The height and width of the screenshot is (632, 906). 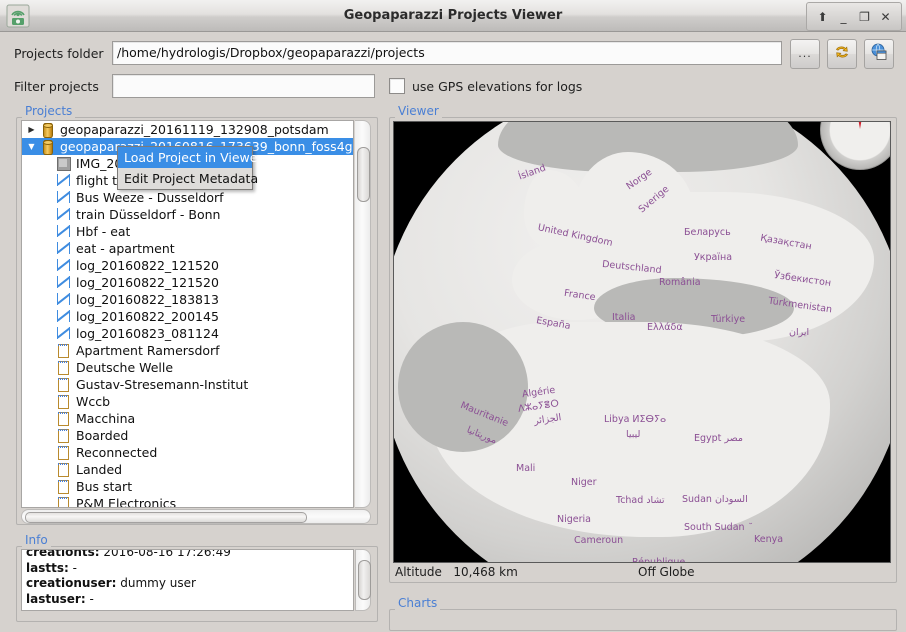 What do you see at coordinates (187, 501) in the screenshot?
I see `tree-row: P&M Electronics` at bounding box center [187, 501].